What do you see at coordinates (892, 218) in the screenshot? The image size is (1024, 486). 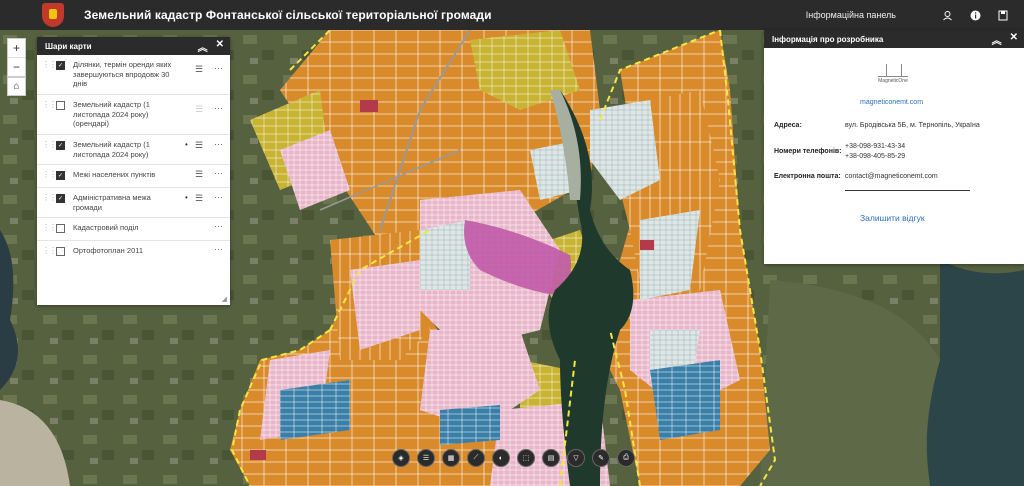 I see `feedback-link: Залишити відгук` at bounding box center [892, 218].